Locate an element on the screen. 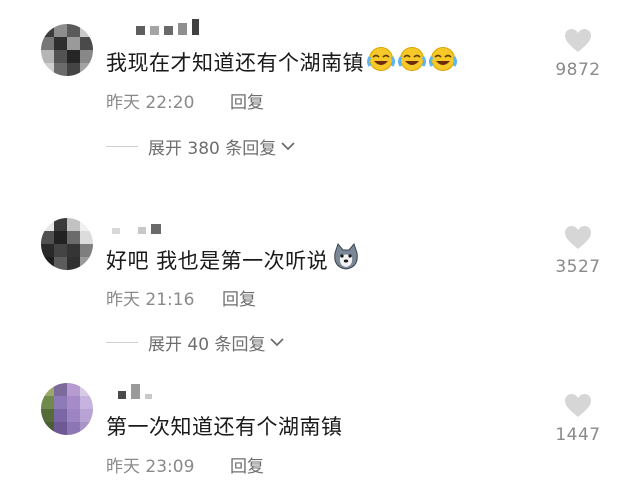  like-button: 3527 is located at coordinates (578, 251).